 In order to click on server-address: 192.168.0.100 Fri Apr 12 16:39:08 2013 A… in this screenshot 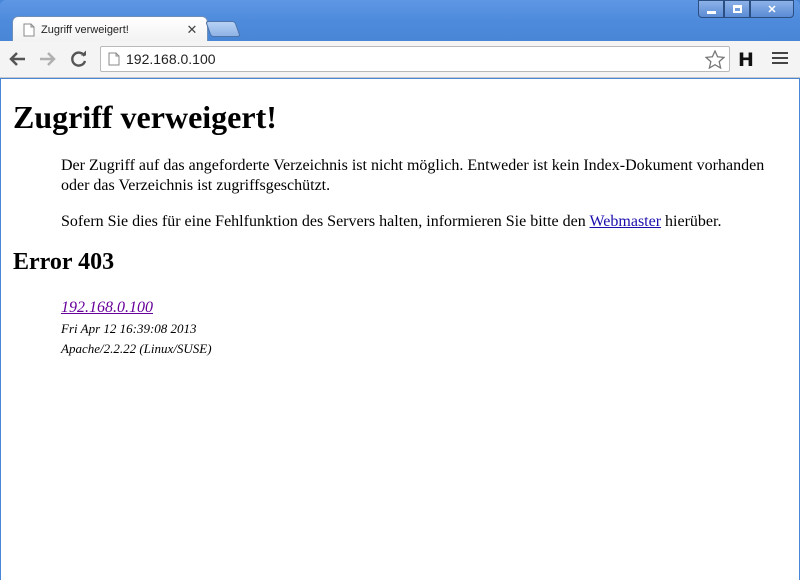, I will do `click(420, 328)`.